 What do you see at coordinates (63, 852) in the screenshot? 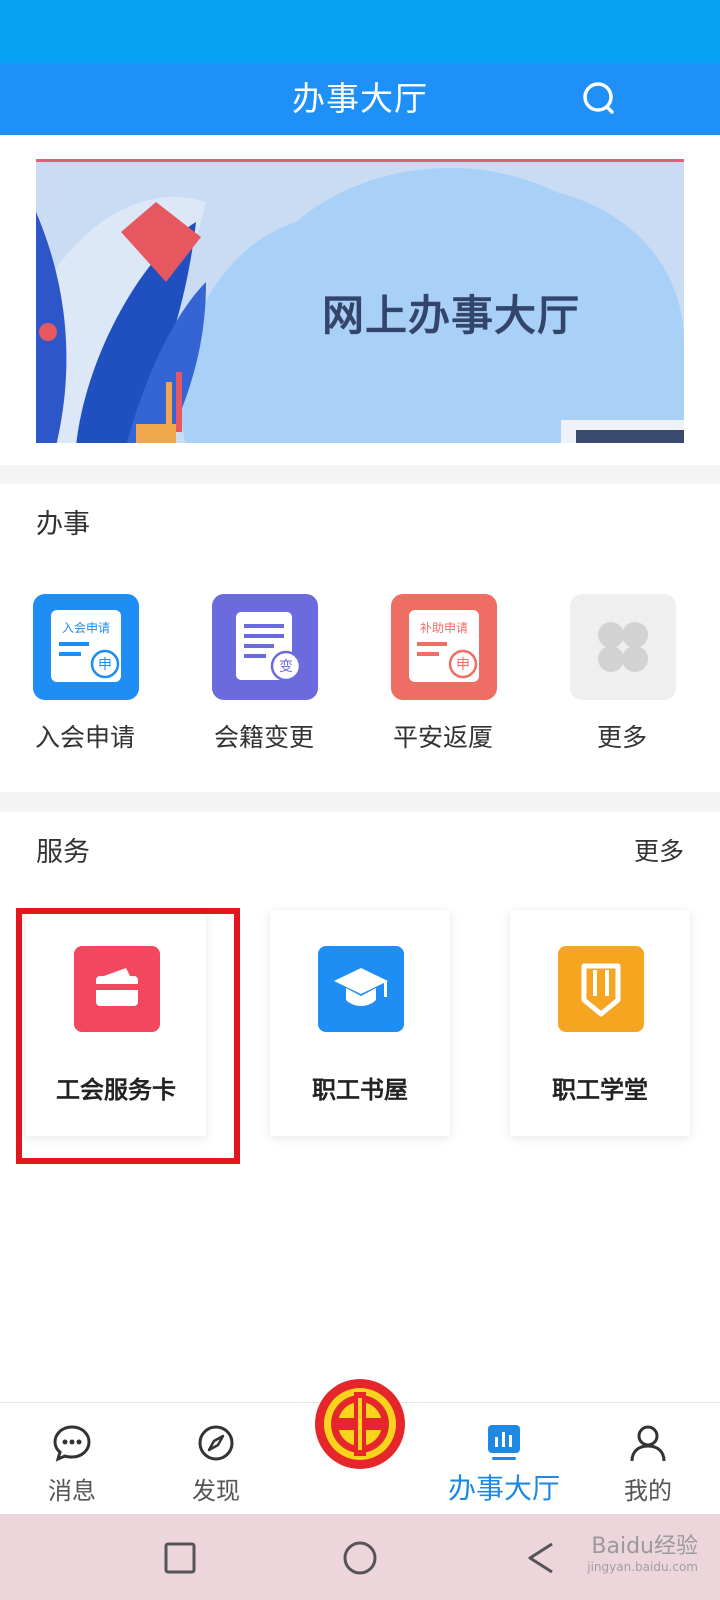
I see `section-title: 服务` at bounding box center [63, 852].